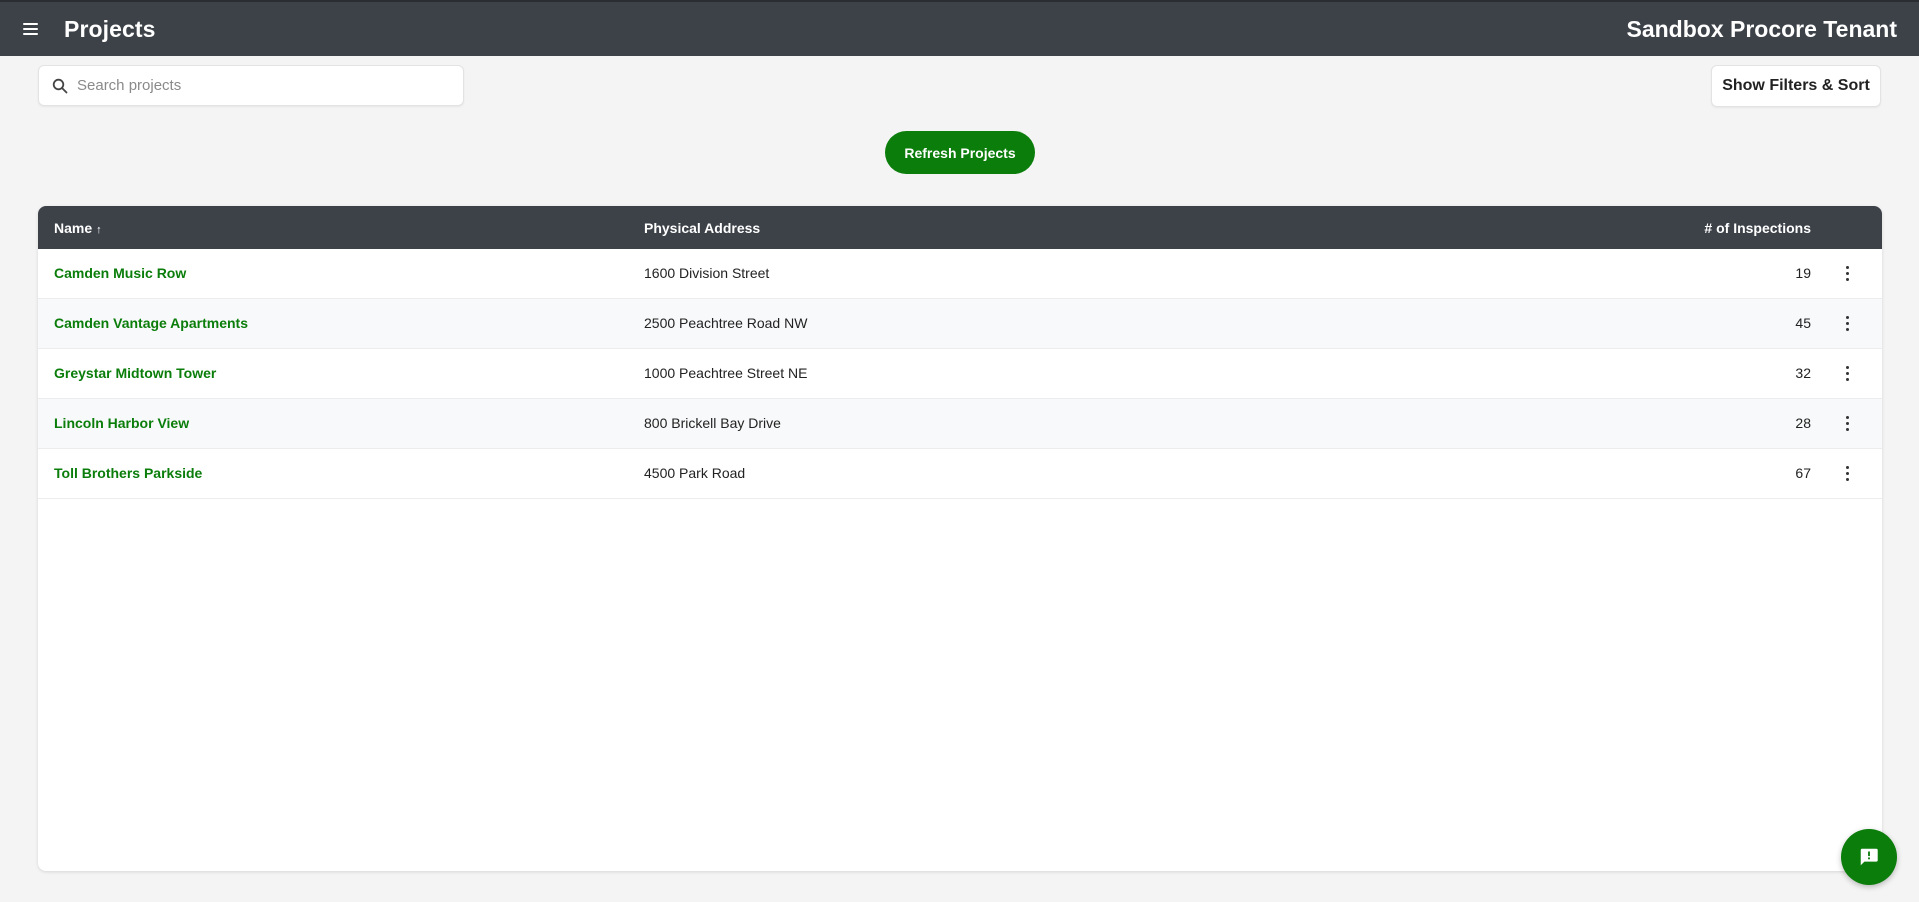  I want to click on inspection-count: 19, so click(1803, 273).